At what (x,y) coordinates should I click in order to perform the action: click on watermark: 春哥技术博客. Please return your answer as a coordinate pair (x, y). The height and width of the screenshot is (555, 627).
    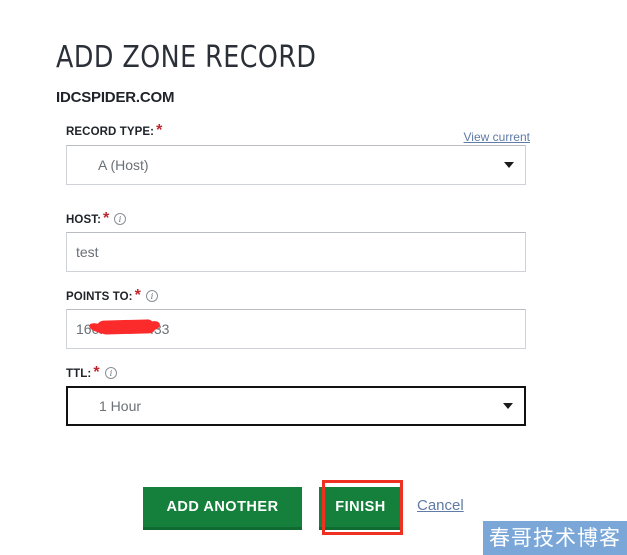
    Looking at the image, I should click on (555, 538).